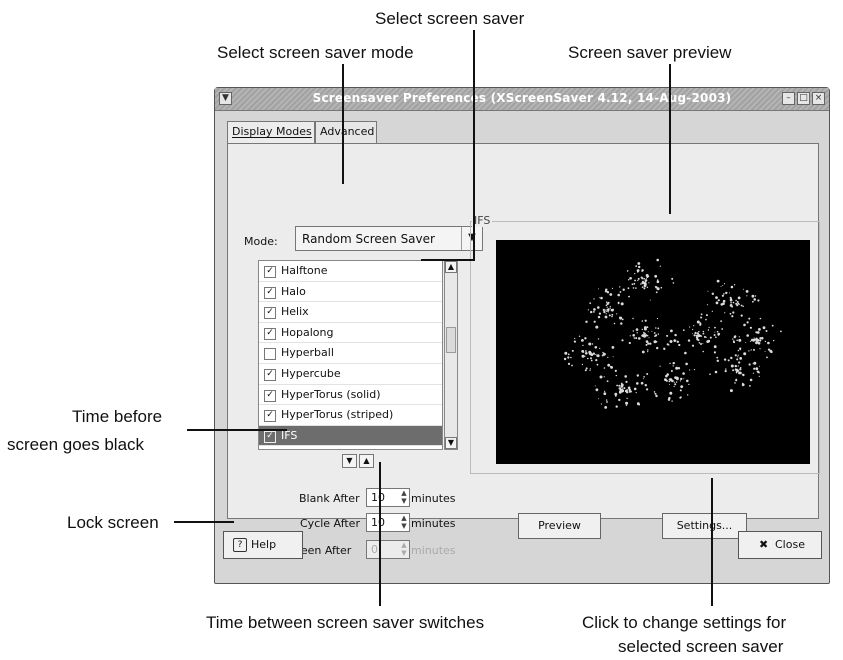 This screenshot has width=843, height=660. I want to click on move-up-button: ▲, so click(366, 461).